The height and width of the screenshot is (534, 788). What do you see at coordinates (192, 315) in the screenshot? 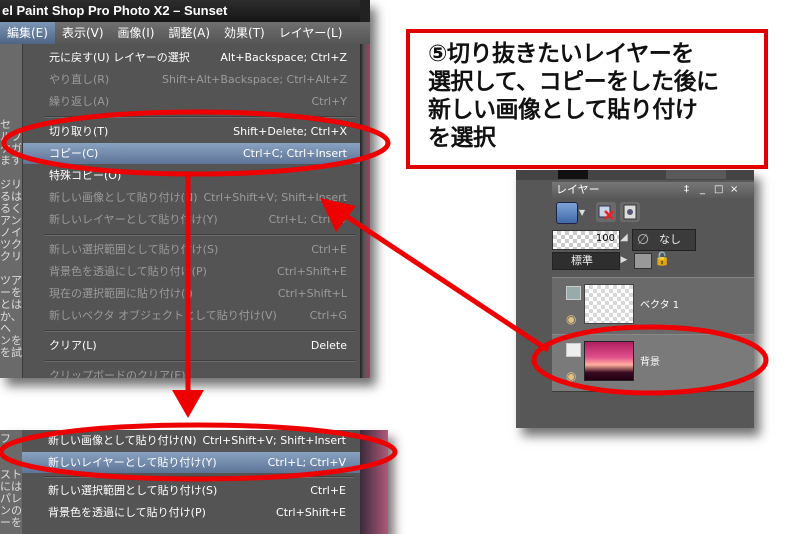
I see `menu-item-paste-as-vector: 新しいベクタ オブジェクトとして貼り付け(V) Ctrl+G` at bounding box center [192, 315].